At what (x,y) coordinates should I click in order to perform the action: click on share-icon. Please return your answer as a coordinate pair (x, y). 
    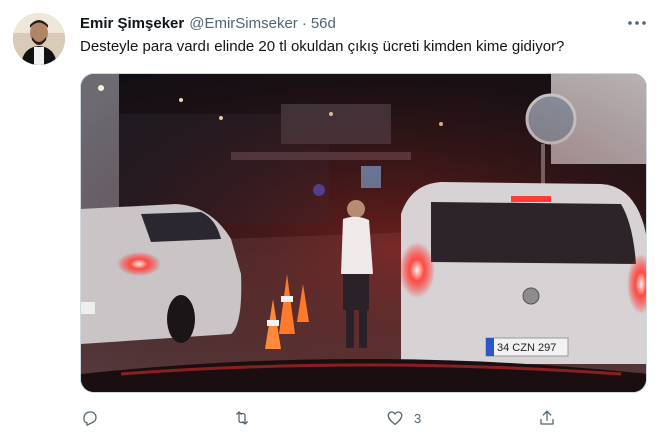
    Looking at the image, I should click on (547, 418).